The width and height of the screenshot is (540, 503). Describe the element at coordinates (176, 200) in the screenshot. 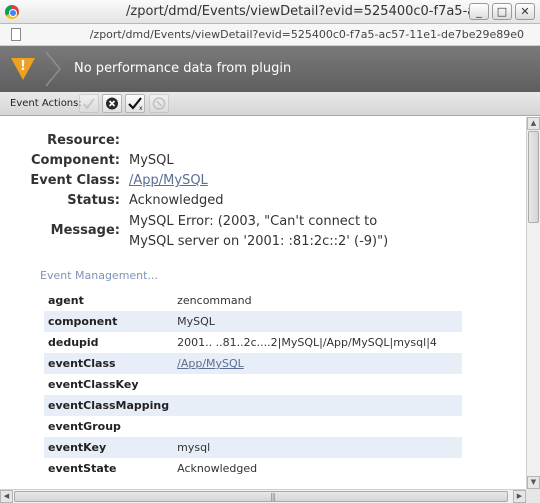

I see `status-value: Acknowledged` at that location.